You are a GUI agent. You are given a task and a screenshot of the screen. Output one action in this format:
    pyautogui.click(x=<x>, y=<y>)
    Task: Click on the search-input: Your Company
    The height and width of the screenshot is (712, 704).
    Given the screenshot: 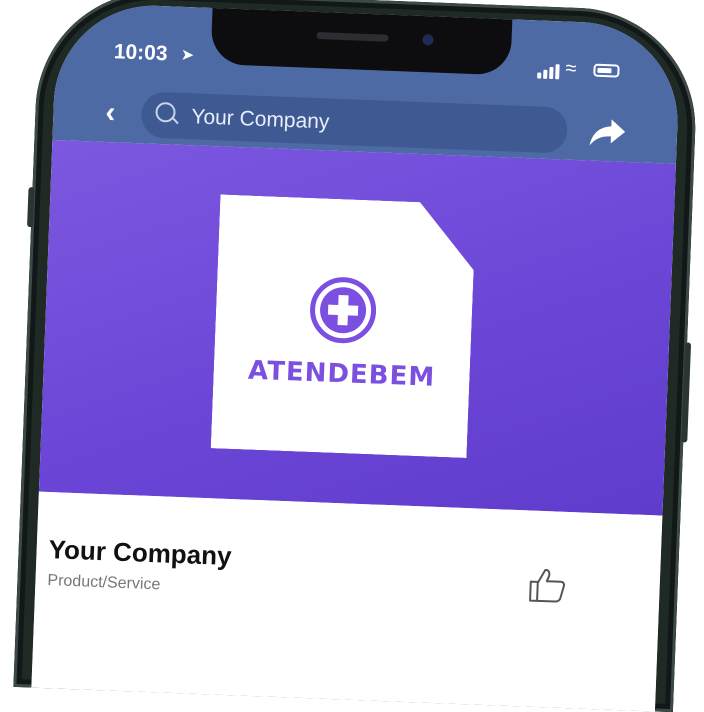 What is the action you would take?
    pyautogui.click(x=354, y=122)
    